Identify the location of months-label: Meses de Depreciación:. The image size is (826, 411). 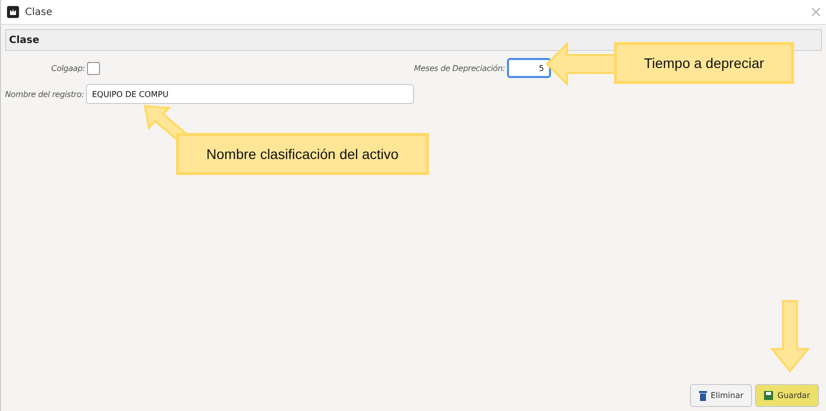
(459, 68).